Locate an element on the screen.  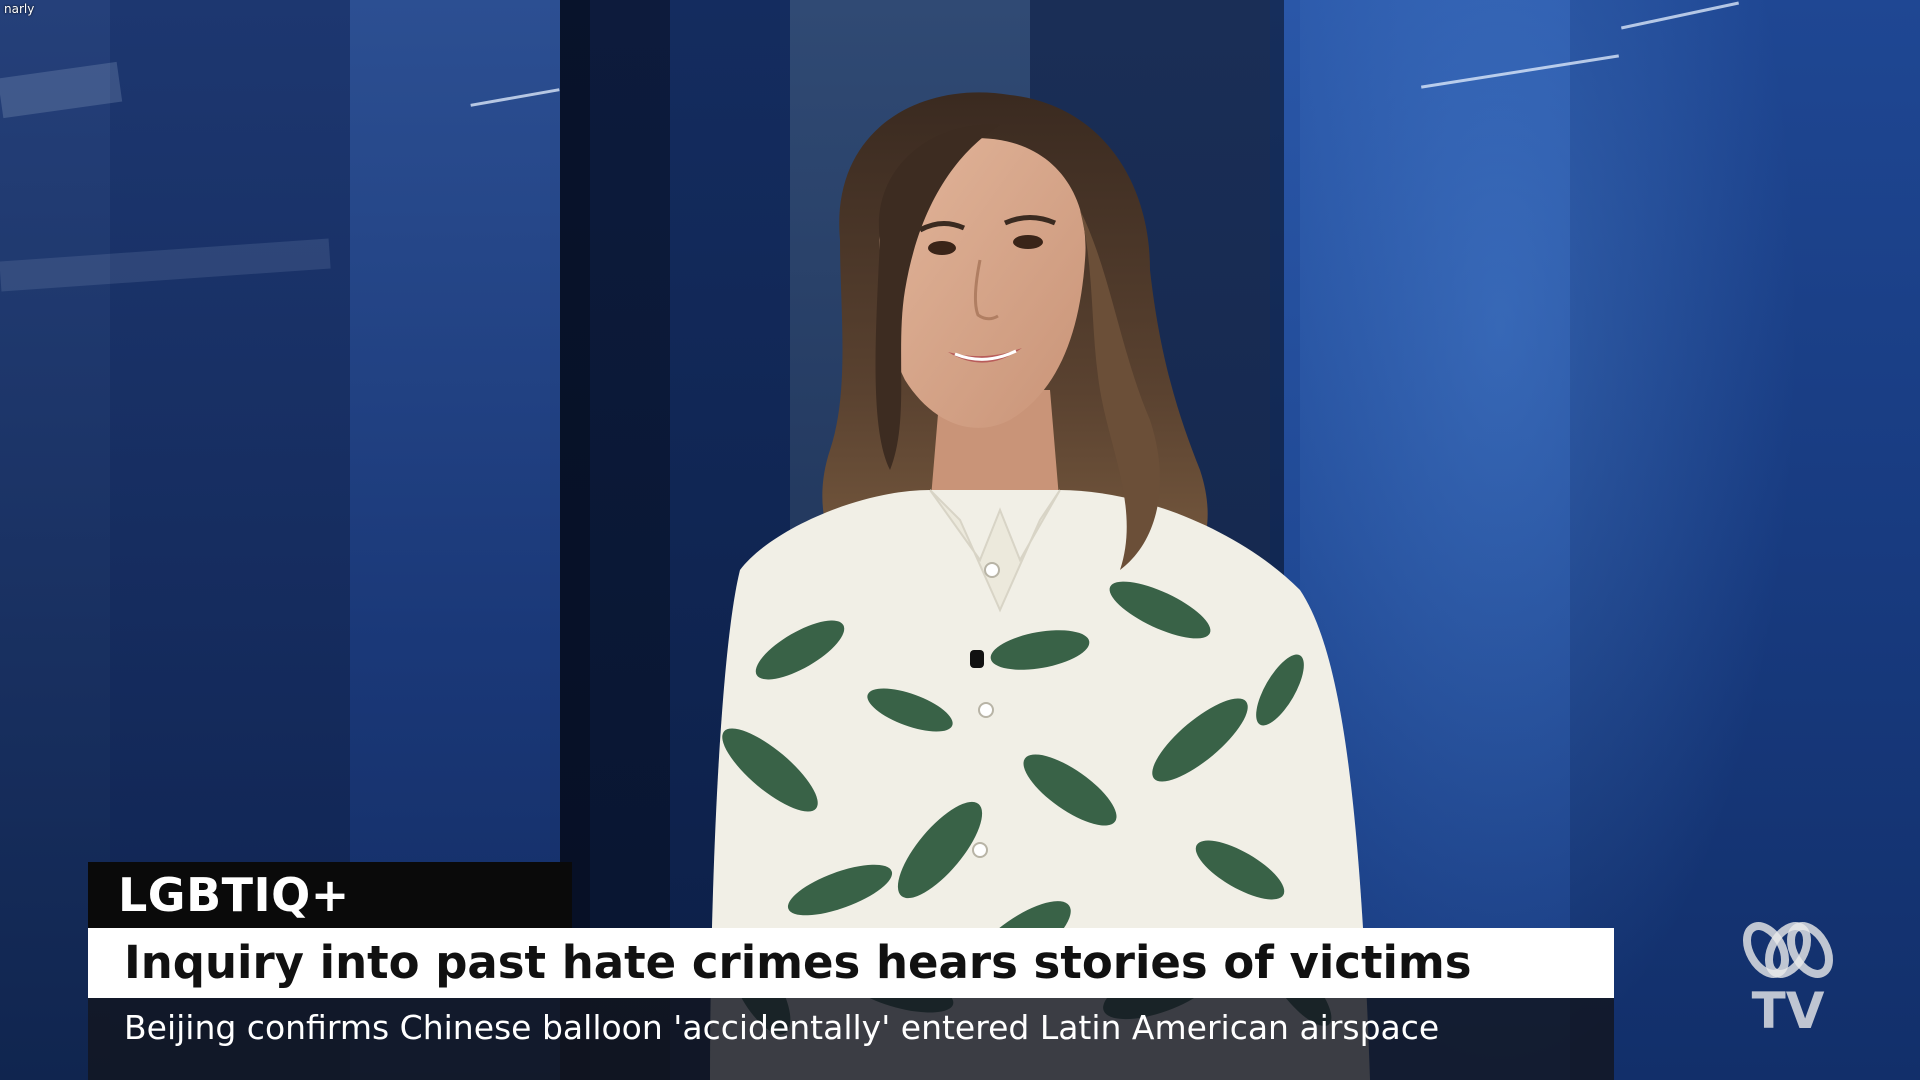
right-eye is located at coordinates (1028, 242).